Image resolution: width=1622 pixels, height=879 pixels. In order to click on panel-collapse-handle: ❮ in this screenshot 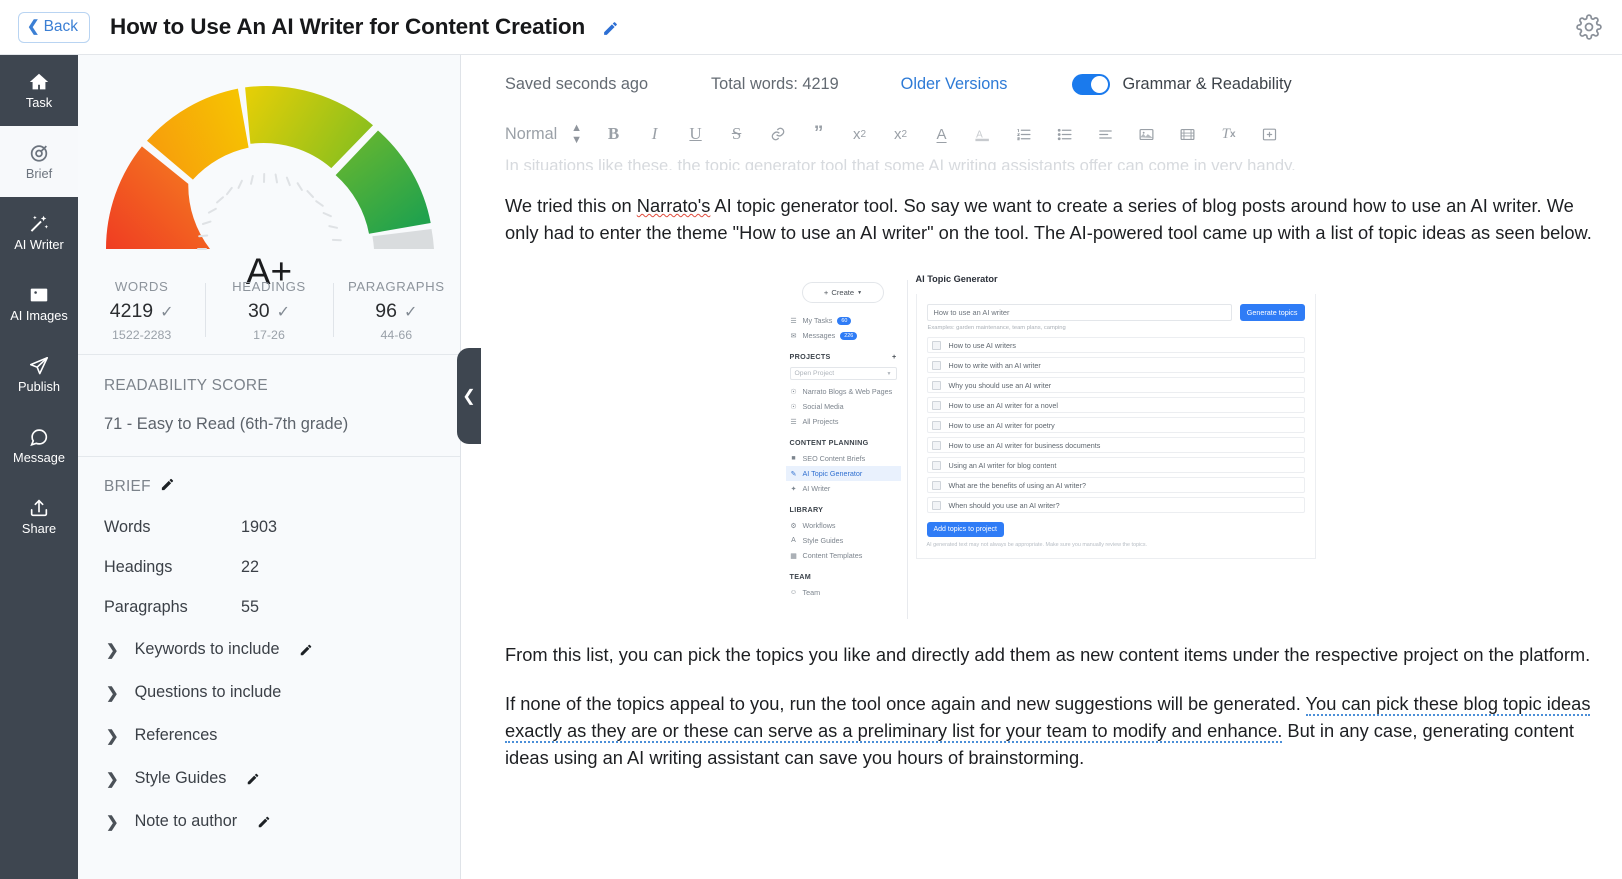, I will do `click(469, 396)`.